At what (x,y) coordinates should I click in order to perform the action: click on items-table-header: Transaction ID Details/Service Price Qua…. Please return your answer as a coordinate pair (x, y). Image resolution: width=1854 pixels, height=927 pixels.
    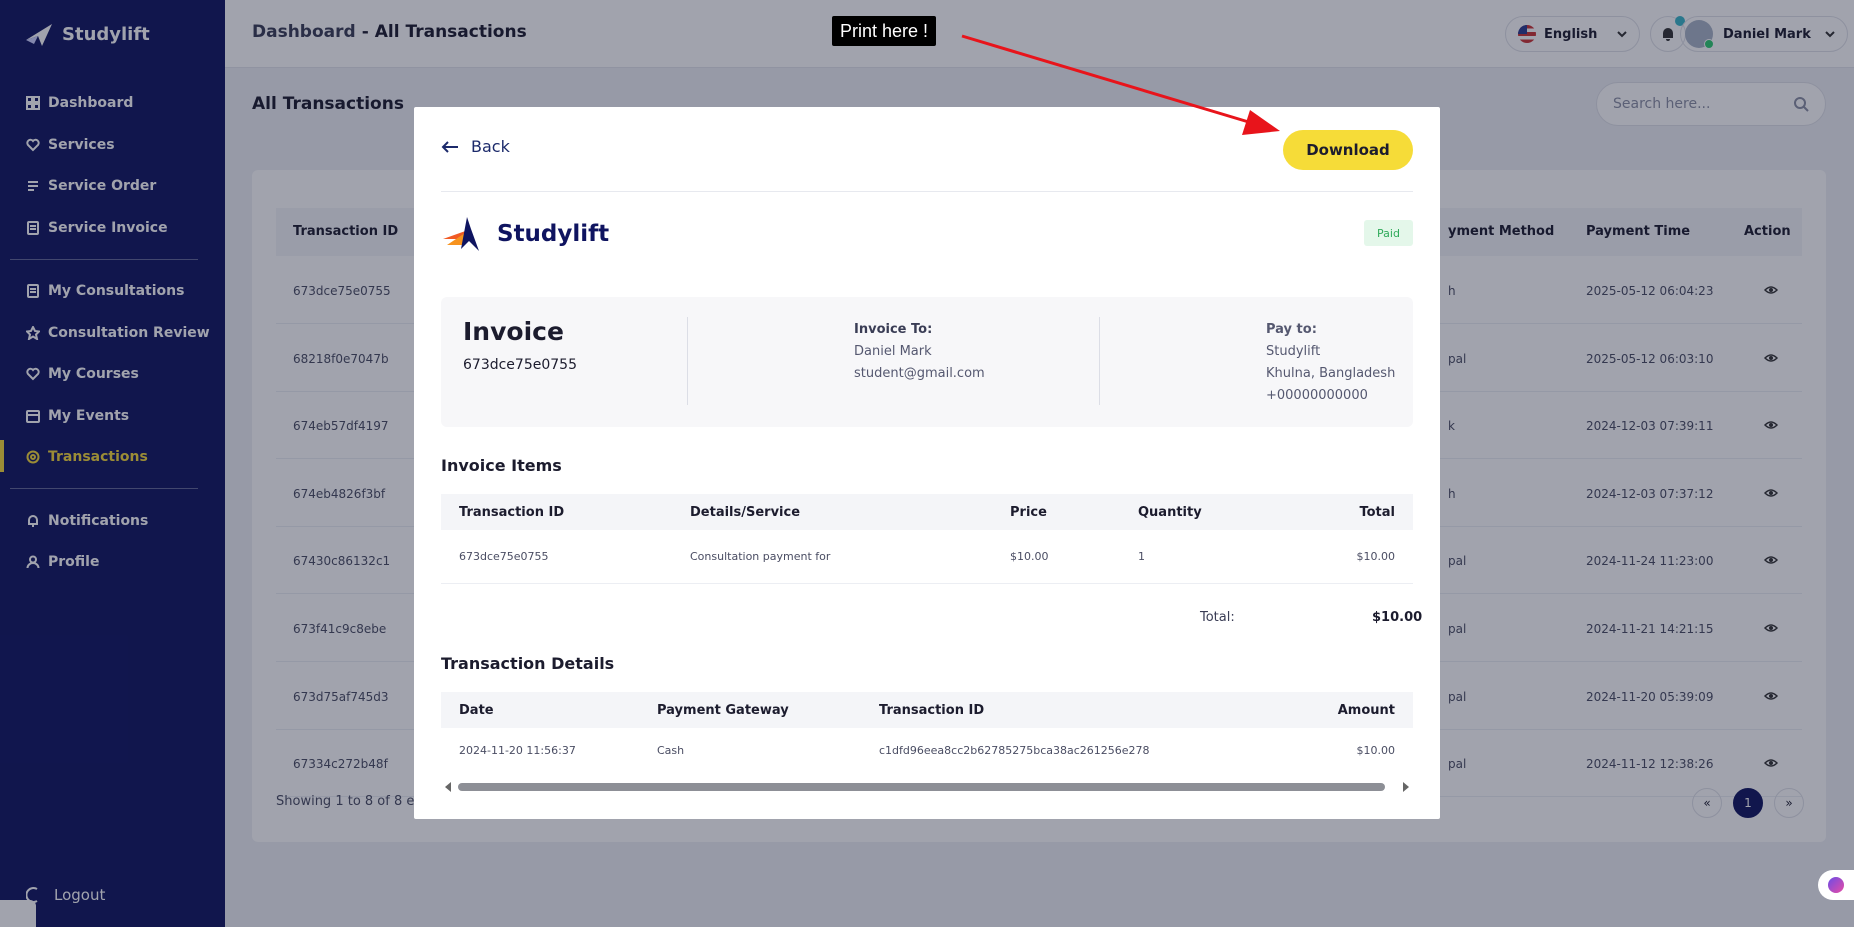
    Looking at the image, I should click on (927, 512).